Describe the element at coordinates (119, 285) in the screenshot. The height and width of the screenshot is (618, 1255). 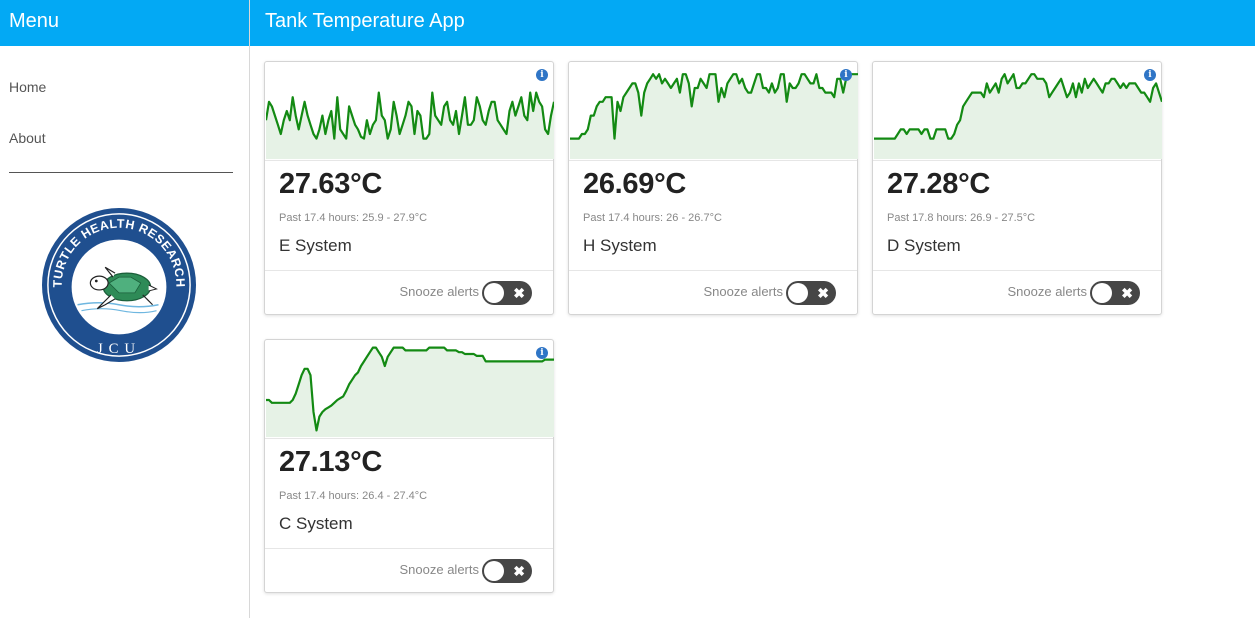
I see `turtle-health-research-logo: TURTLE HEALTH RESEARCH JCU` at that location.